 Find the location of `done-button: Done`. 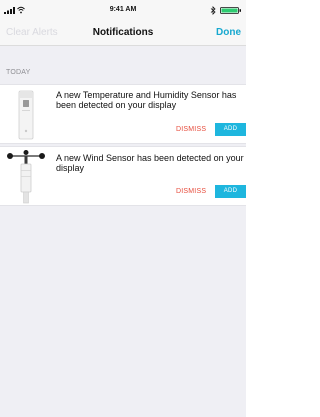

done-button: Done is located at coordinates (228, 32).